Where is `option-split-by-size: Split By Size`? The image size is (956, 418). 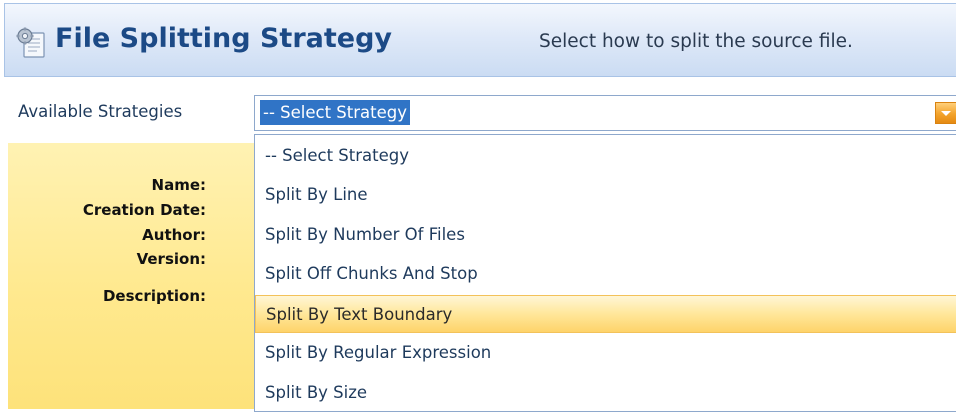
option-split-by-size: Split By Size is located at coordinates (605, 393).